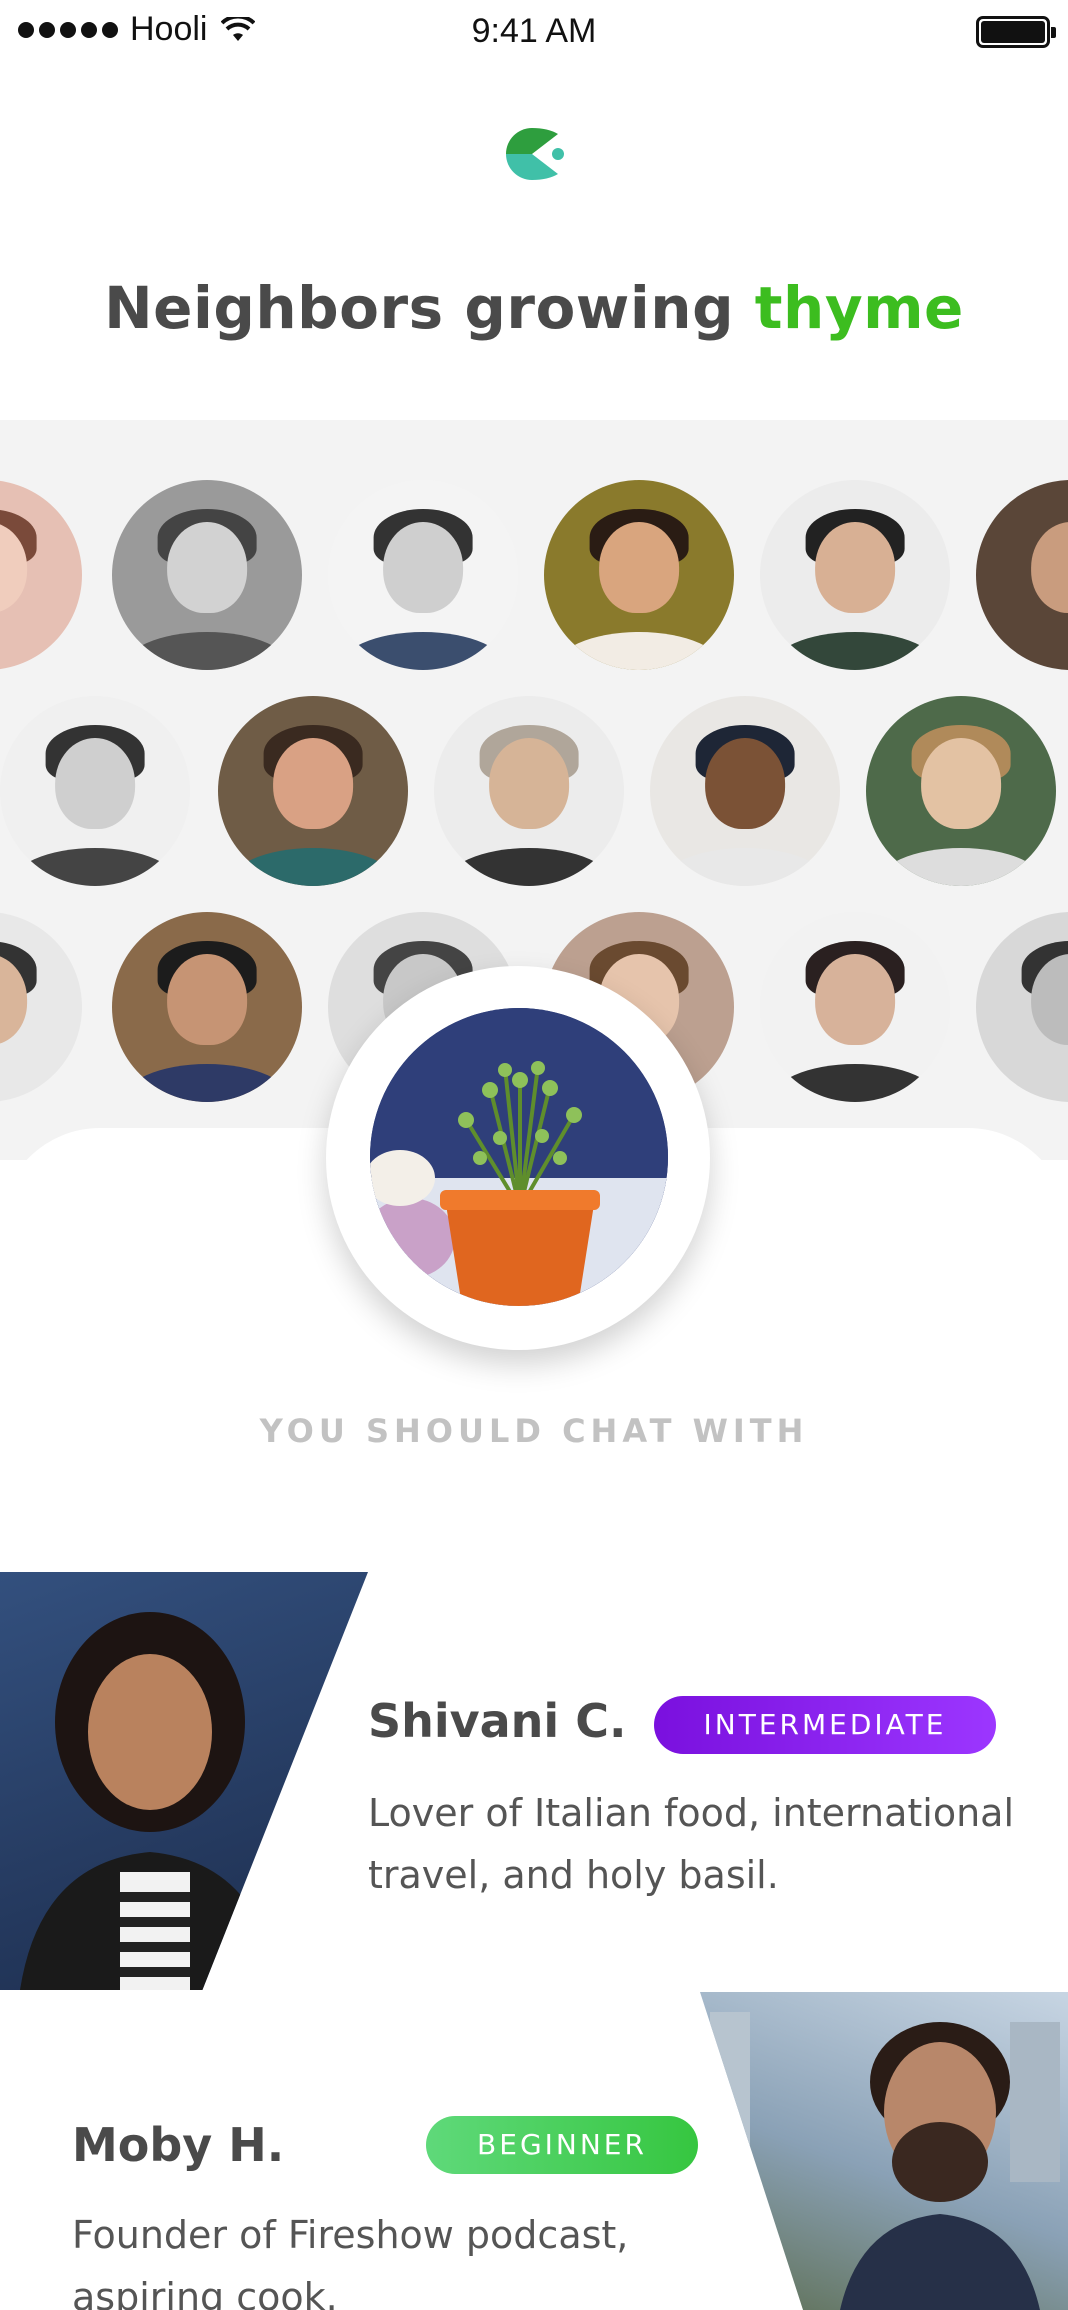 The width and height of the screenshot is (1068, 2310). What do you see at coordinates (825, 1725) in the screenshot?
I see `suggestion-1-level-badge: INTERMEDIATE` at bounding box center [825, 1725].